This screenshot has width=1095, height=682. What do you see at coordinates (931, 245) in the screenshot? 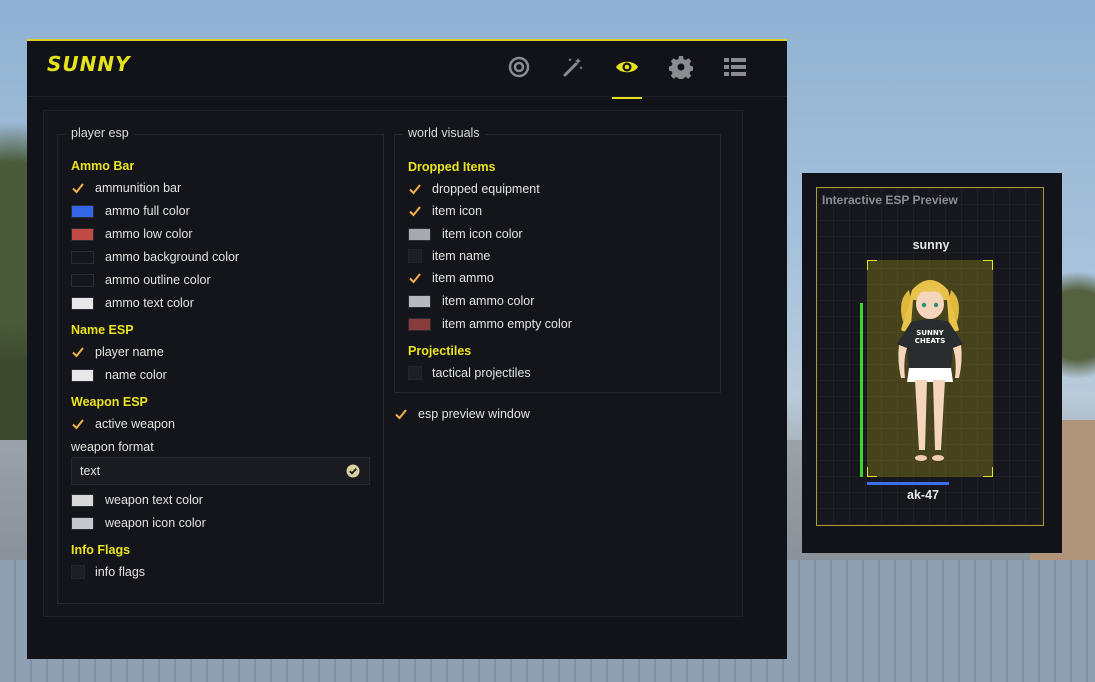
I see `preview-player-name: sunny` at bounding box center [931, 245].